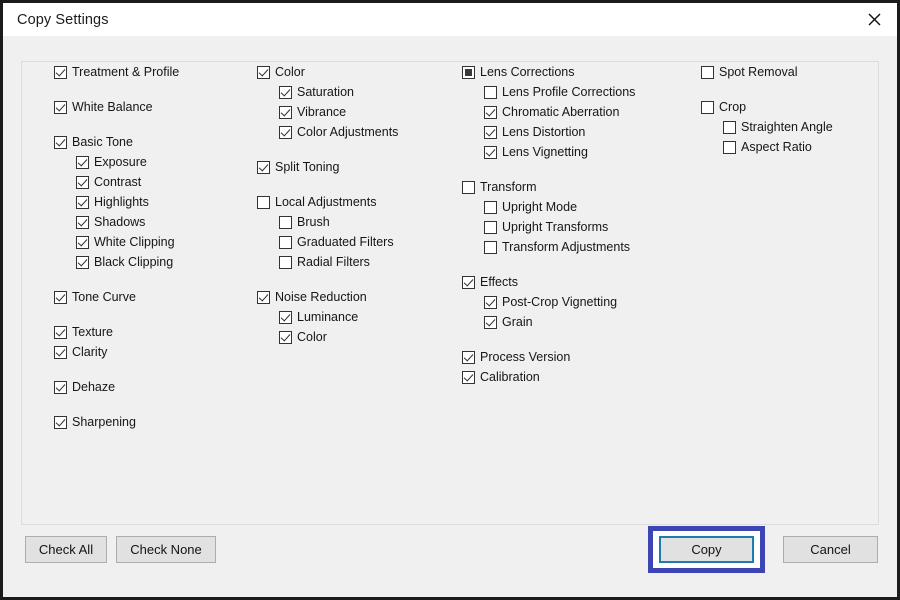 The image size is (900, 600). I want to click on checkbox-label: Color Adjustments, so click(348, 132).